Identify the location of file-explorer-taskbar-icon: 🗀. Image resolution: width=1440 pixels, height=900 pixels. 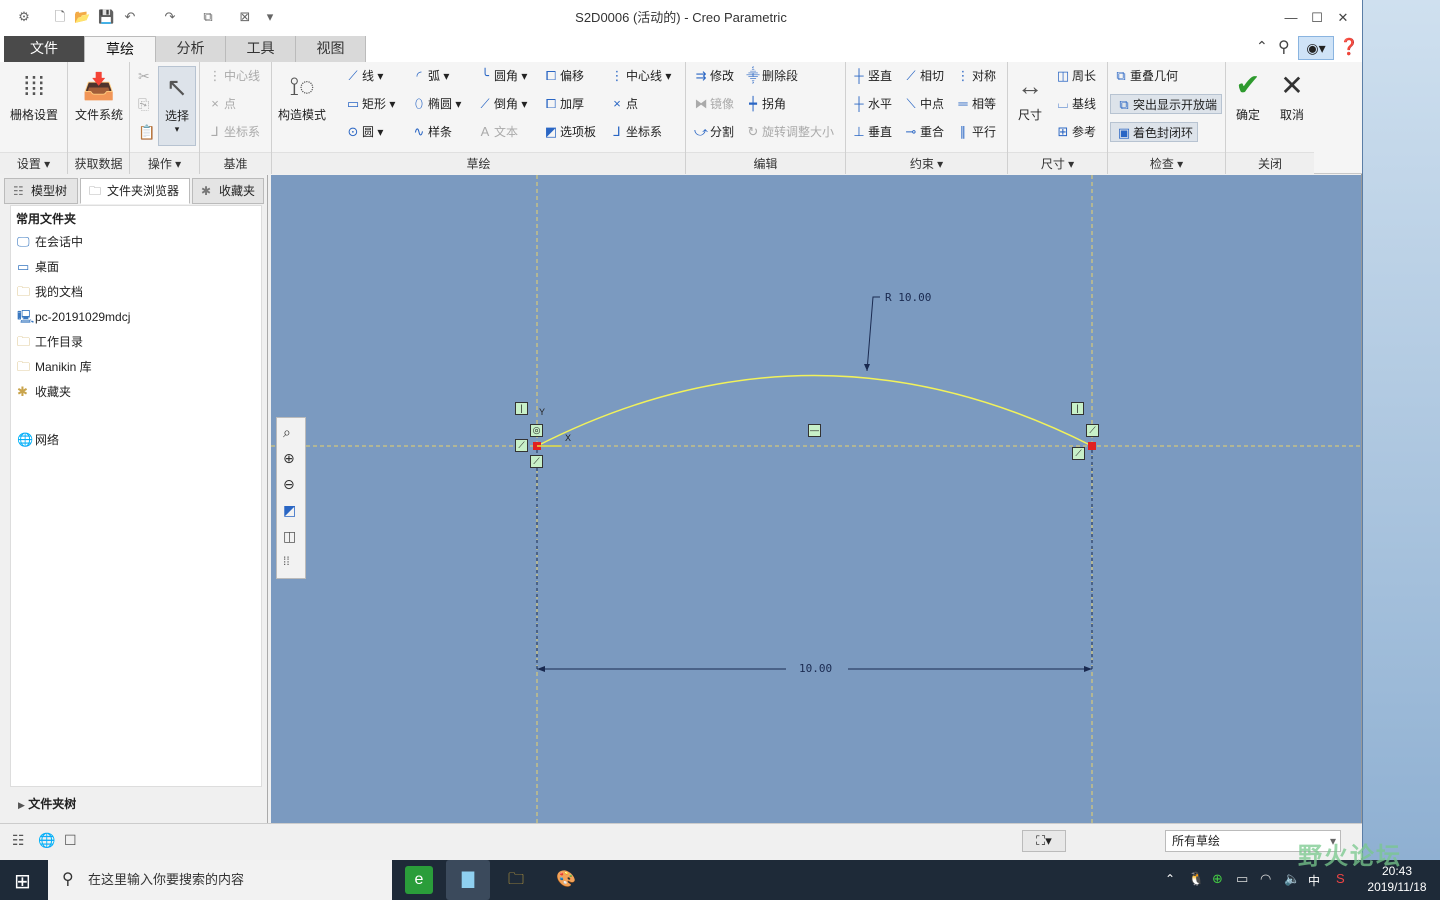
(516, 880).